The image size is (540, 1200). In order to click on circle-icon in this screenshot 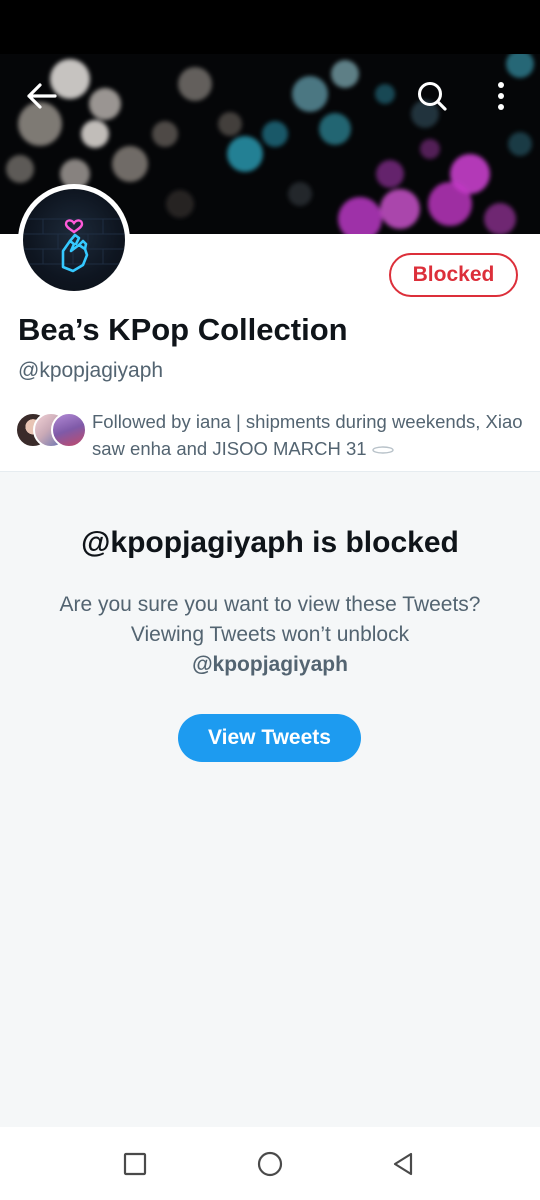, I will do `click(270, 1164)`.